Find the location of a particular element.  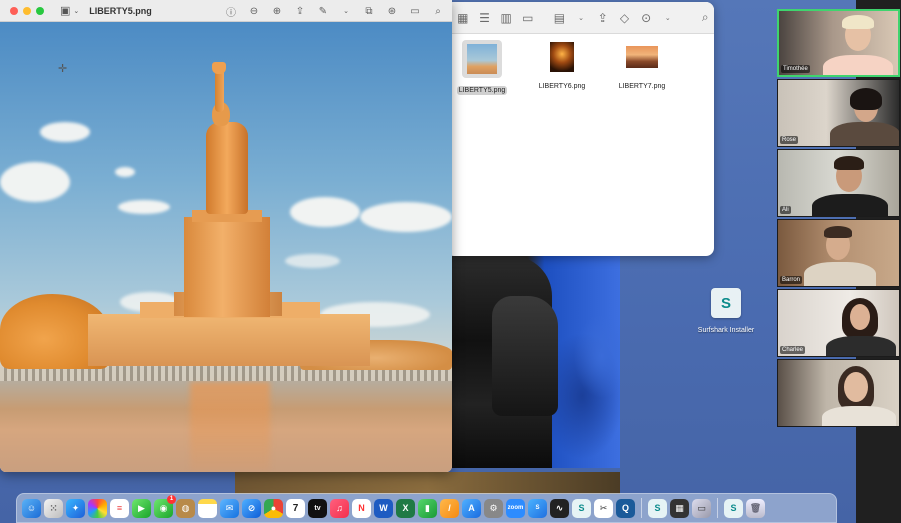

annotate-icon: ⊛ is located at coordinates (392, 11).